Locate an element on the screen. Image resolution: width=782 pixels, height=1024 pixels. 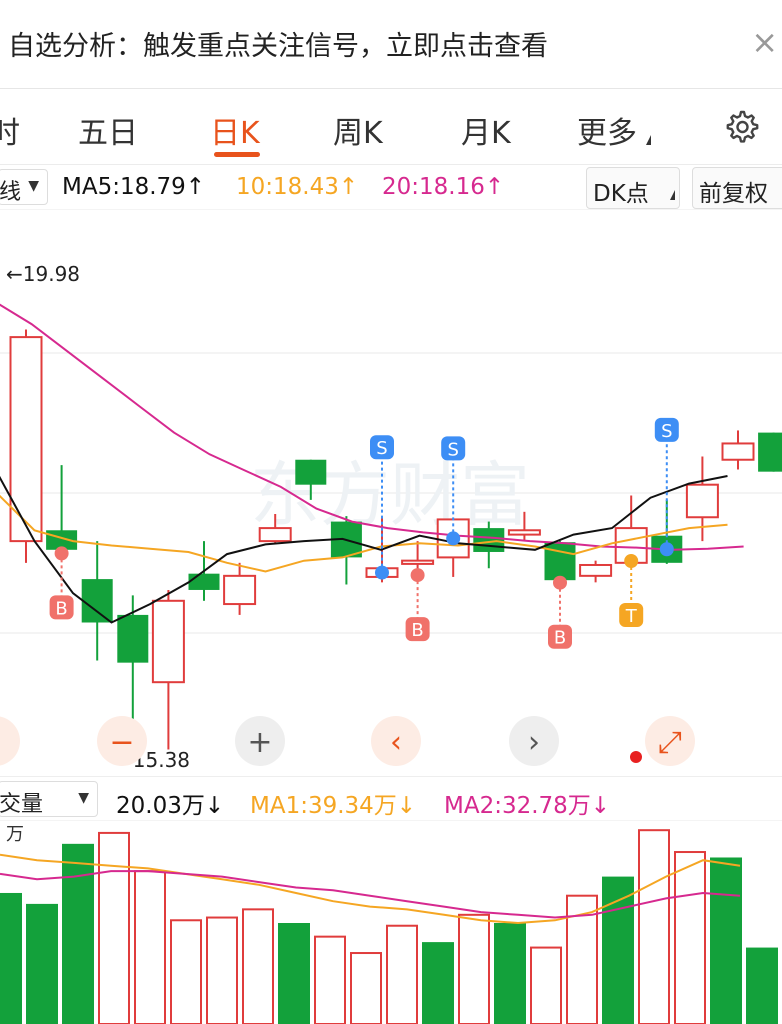
active-tab-indicator is located at coordinates (237, 154).